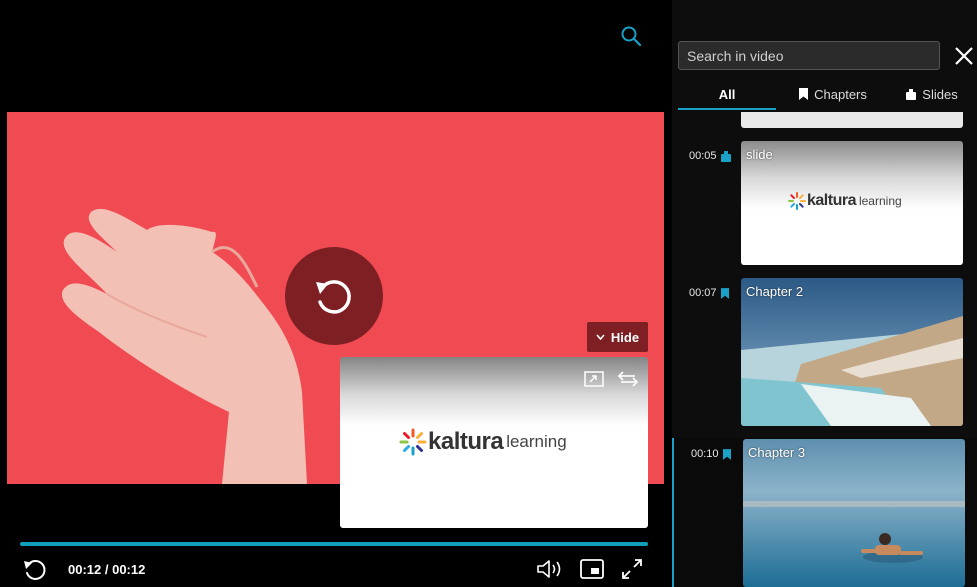  What do you see at coordinates (759, 154) in the screenshot?
I see `item-title: slide` at bounding box center [759, 154].